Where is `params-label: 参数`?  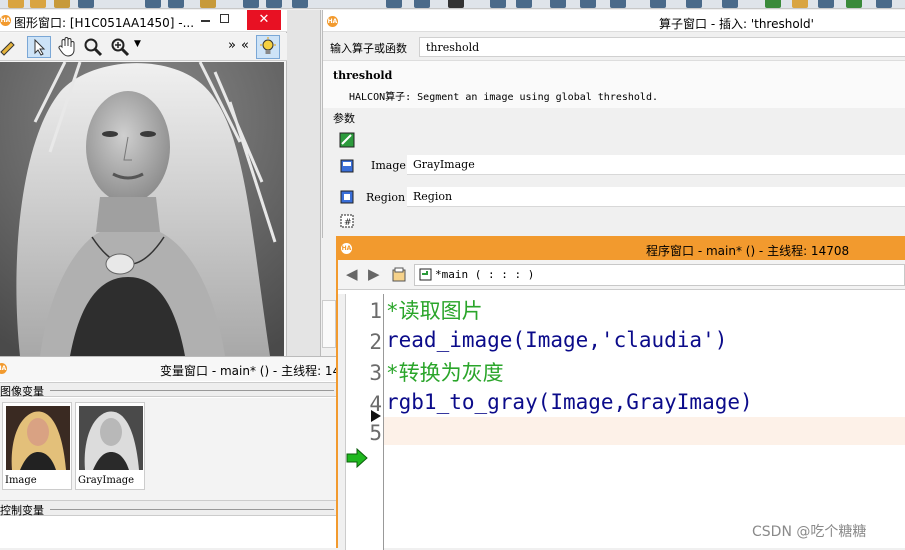 params-label: 参数 is located at coordinates (344, 118).